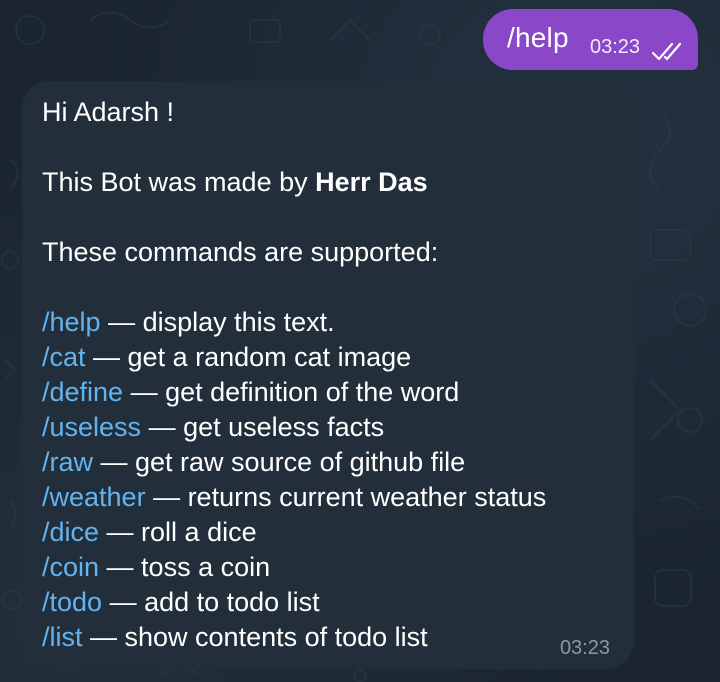  Describe the element at coordinates (70, 532) in the screenshot. I see `command-link-dice: /dice` at that location.